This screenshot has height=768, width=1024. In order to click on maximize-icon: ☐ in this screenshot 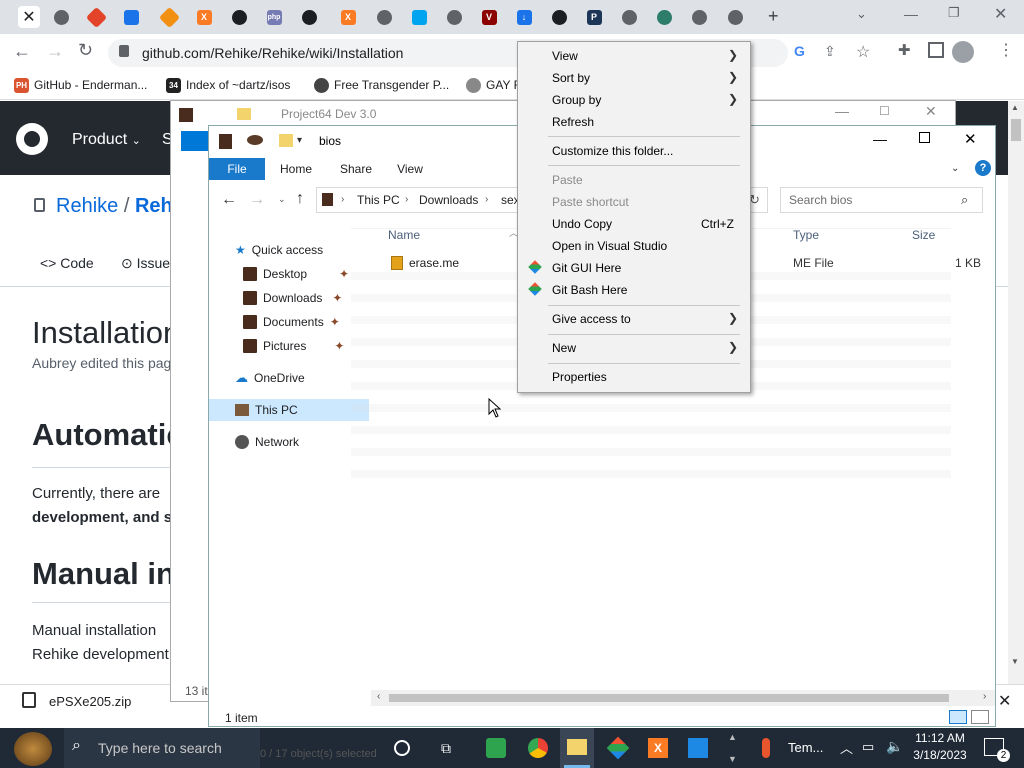, I will do `click(884, 111)`.